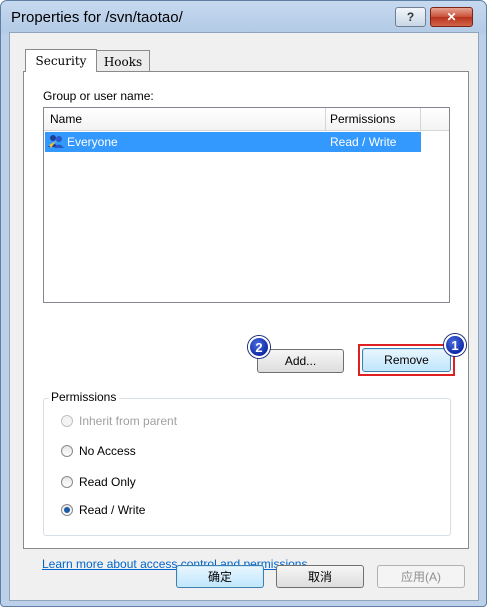 The width and height of the screenshot is (489, 609). What do you see at coordinates (92, 142) in the screenshot?
I see `list-item-name: Everyone` at bounding box center [92, 142].